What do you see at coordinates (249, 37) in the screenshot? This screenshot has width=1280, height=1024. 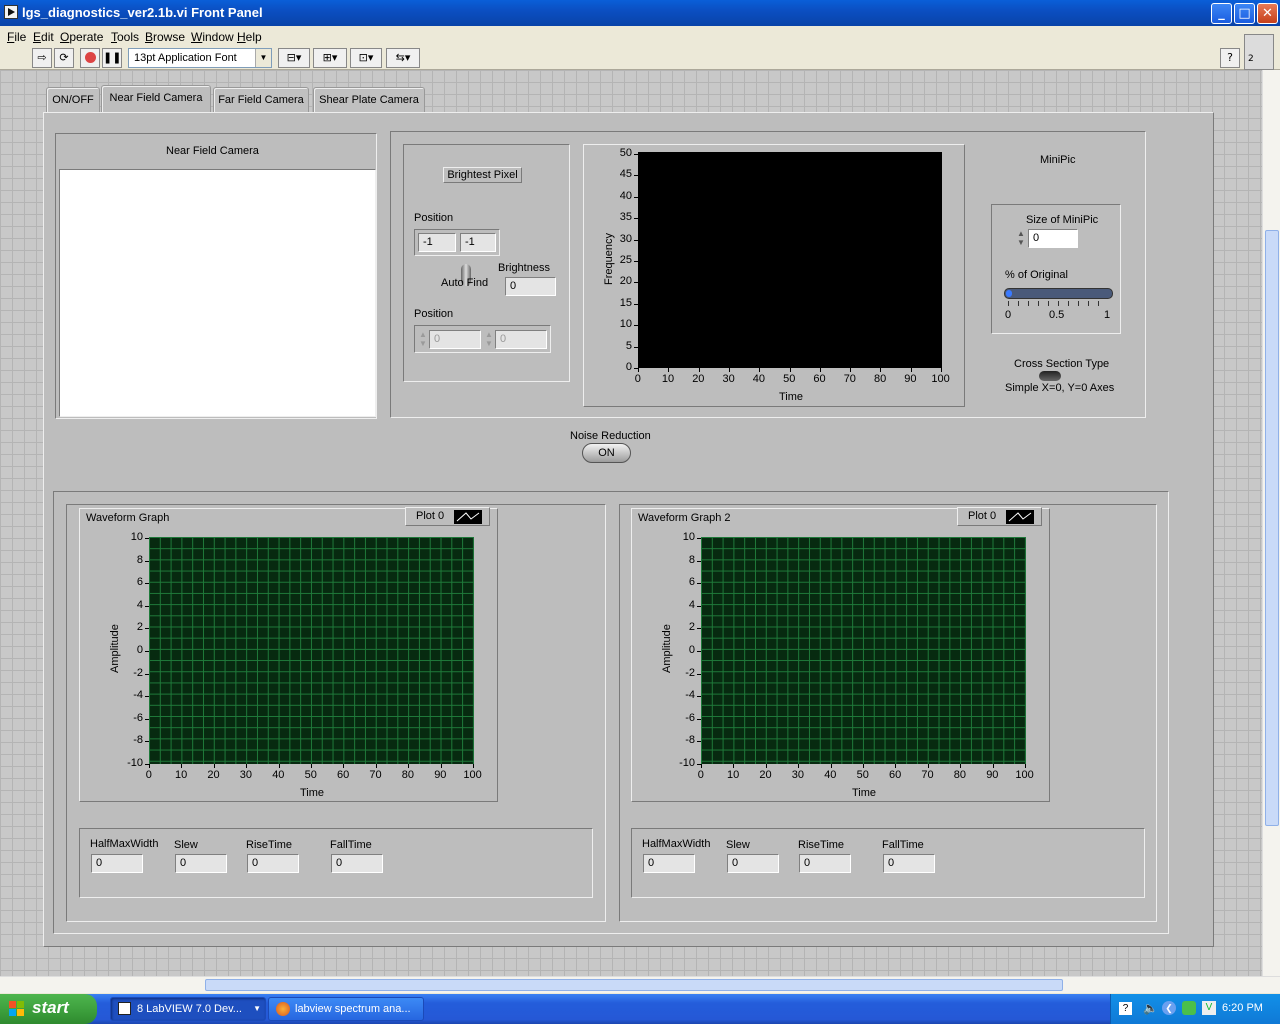 I see `menu-help: Help` at bounding box center [249, 37].